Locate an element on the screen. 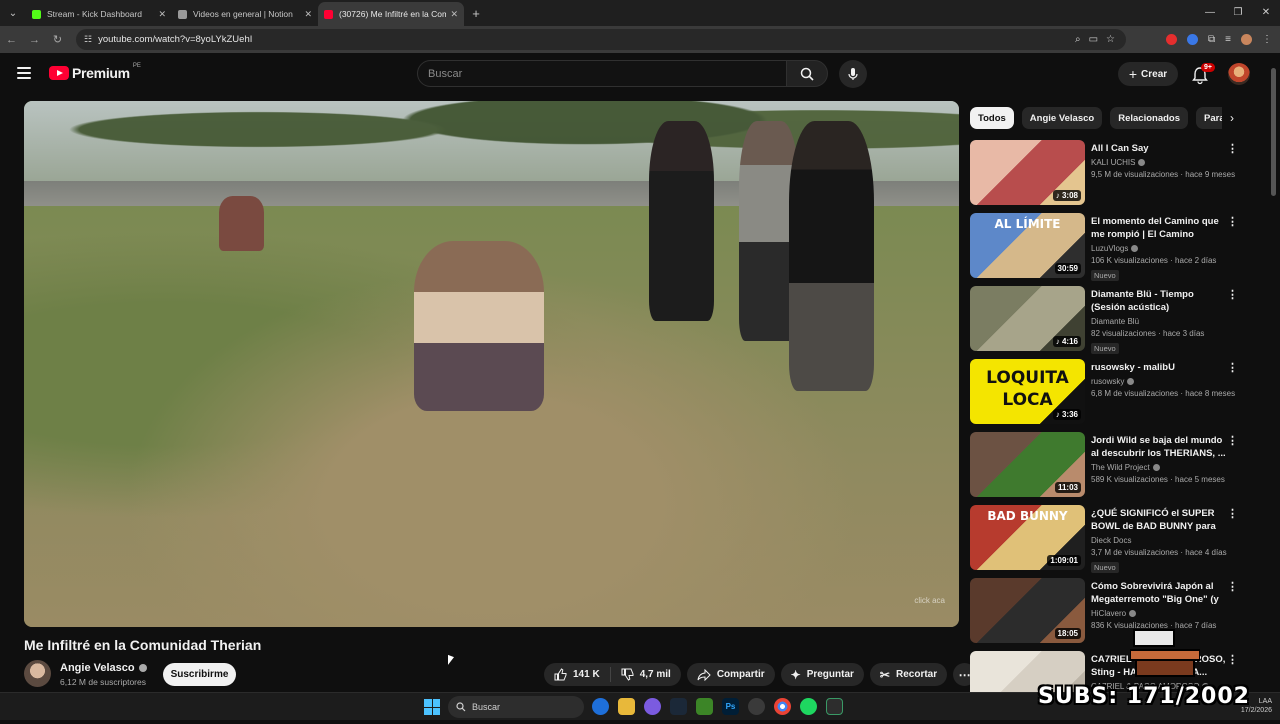 This screenshot has width=1280, height=724. bookmark-star-icon: ☆ is located at coordinates (1110, 39).